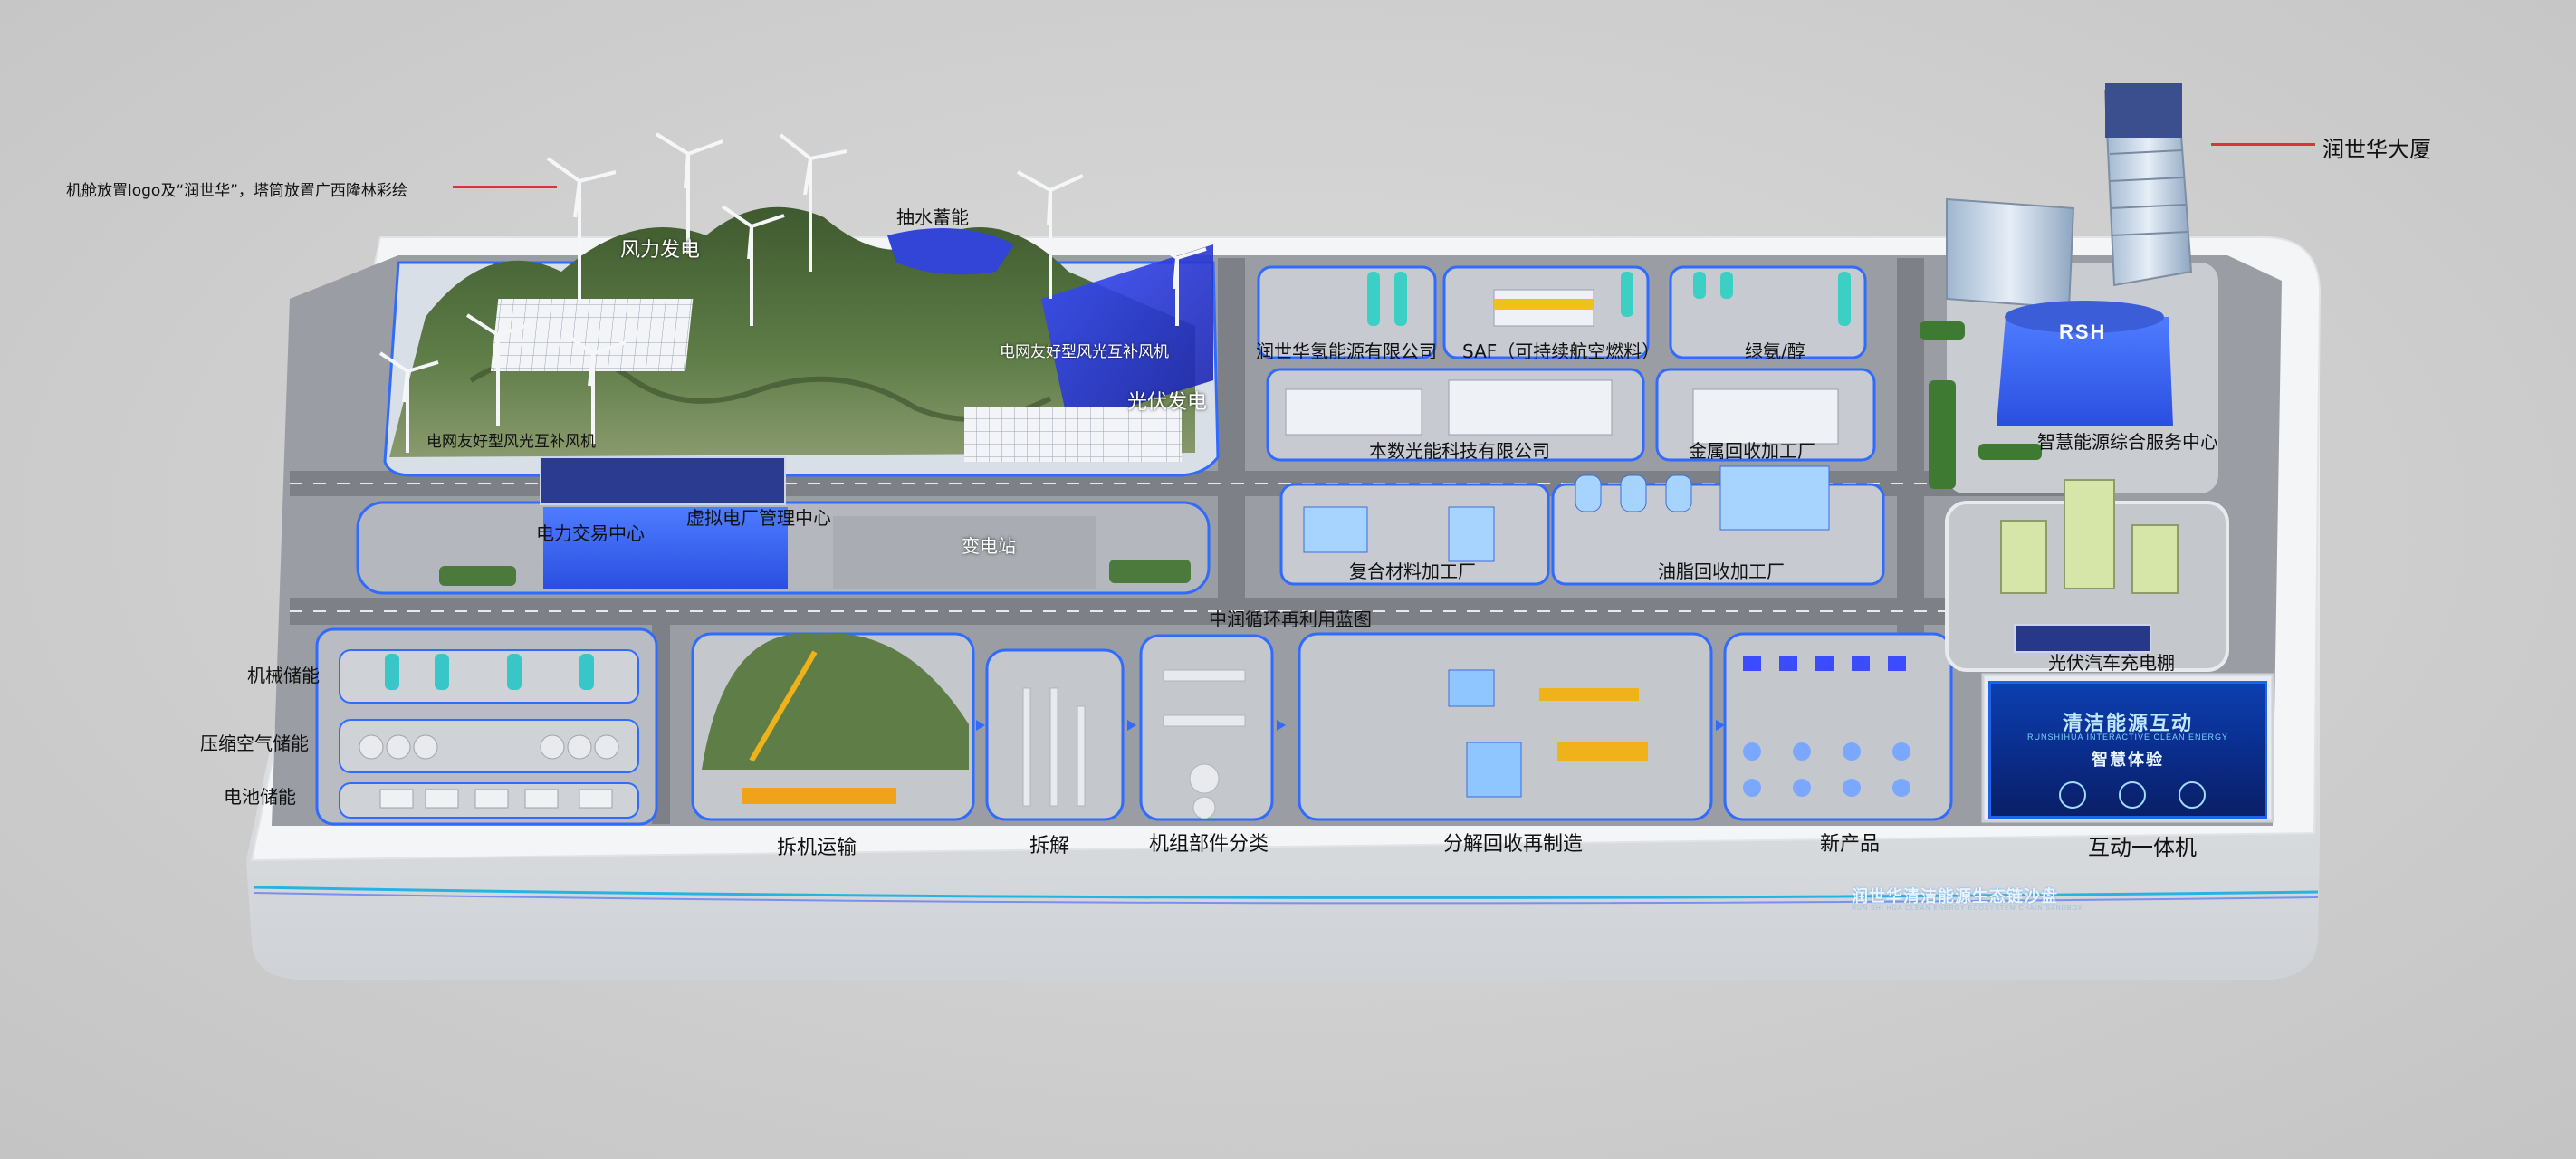 The width and height of the screenshot is (2576, 1159). What do you see at coordinates (758, 518) in the screenshot?
I see `zone-virtual-power-plant: 虚拟电厂管理中心` at bounding box center [758, 518].